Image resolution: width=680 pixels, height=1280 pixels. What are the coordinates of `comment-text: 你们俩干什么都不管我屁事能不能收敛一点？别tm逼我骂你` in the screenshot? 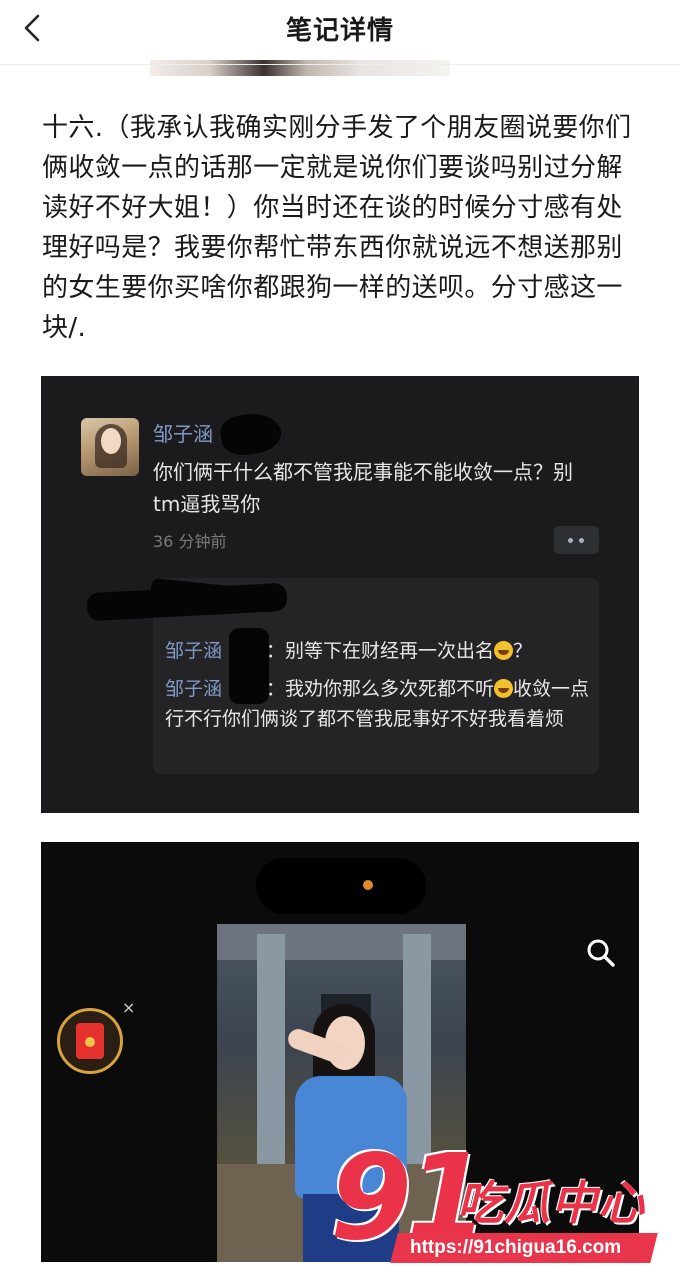 It's located at (363, 488).